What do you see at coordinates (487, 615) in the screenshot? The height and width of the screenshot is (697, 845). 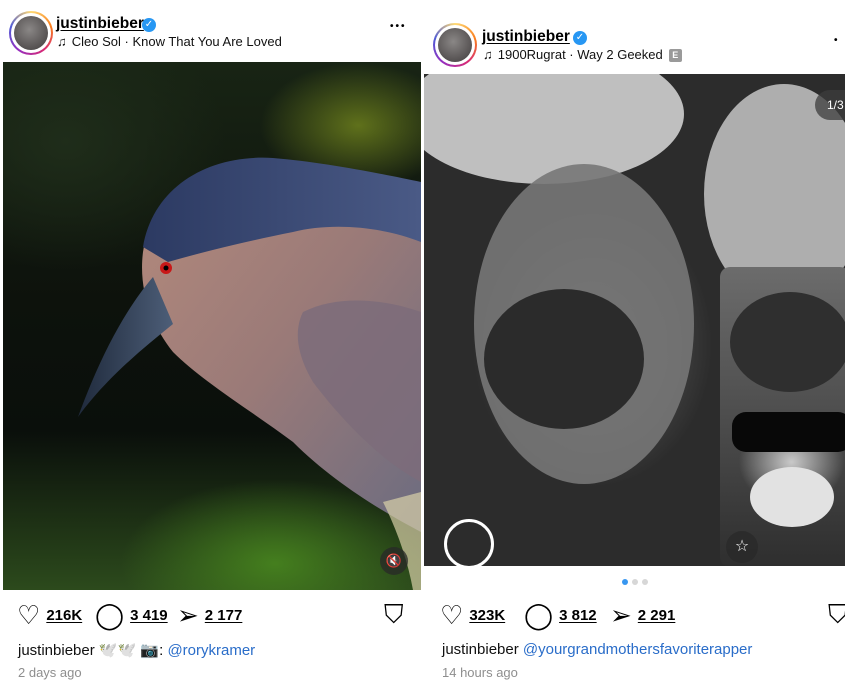 I see `like-count: 323K` at bounding box center [487, 615].